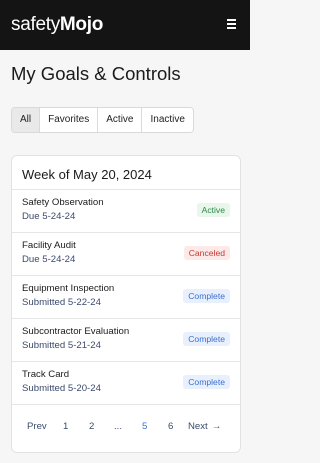 The width and height of the screenshot is (320, 463). I want to click on goal-row-track-card: Track Card Submitted 5-20-24 Complete, so click(126, 383).